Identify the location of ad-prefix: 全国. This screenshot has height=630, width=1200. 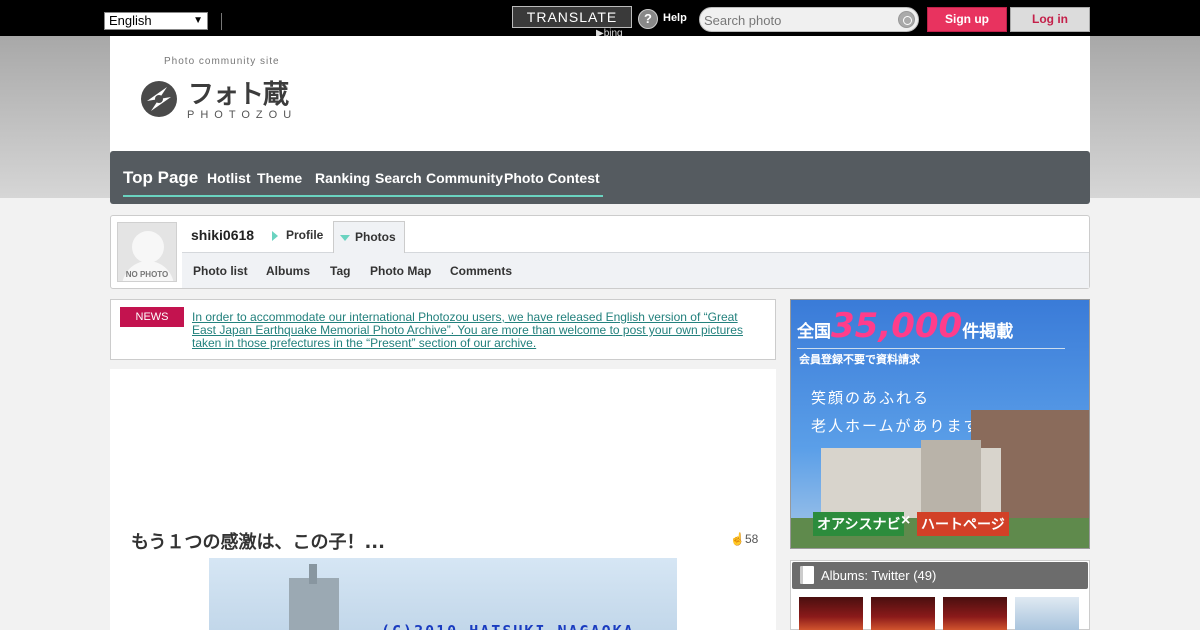
(814, 332).